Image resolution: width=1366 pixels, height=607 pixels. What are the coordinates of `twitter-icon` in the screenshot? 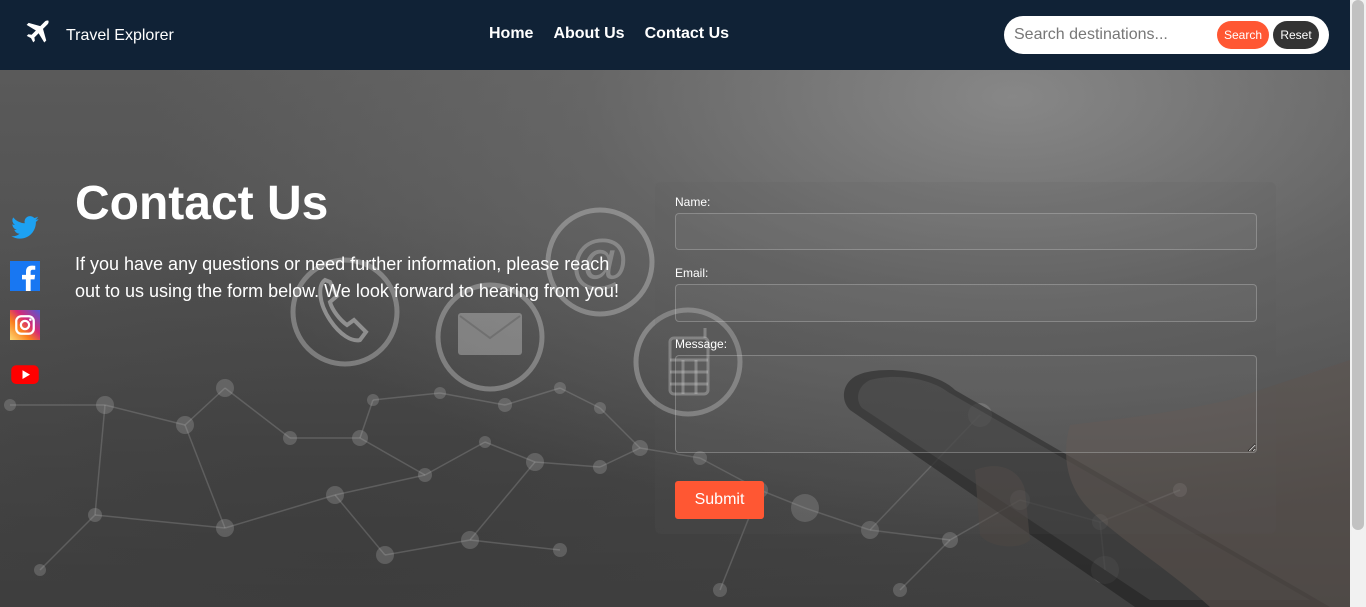 It's located at (25, 227).